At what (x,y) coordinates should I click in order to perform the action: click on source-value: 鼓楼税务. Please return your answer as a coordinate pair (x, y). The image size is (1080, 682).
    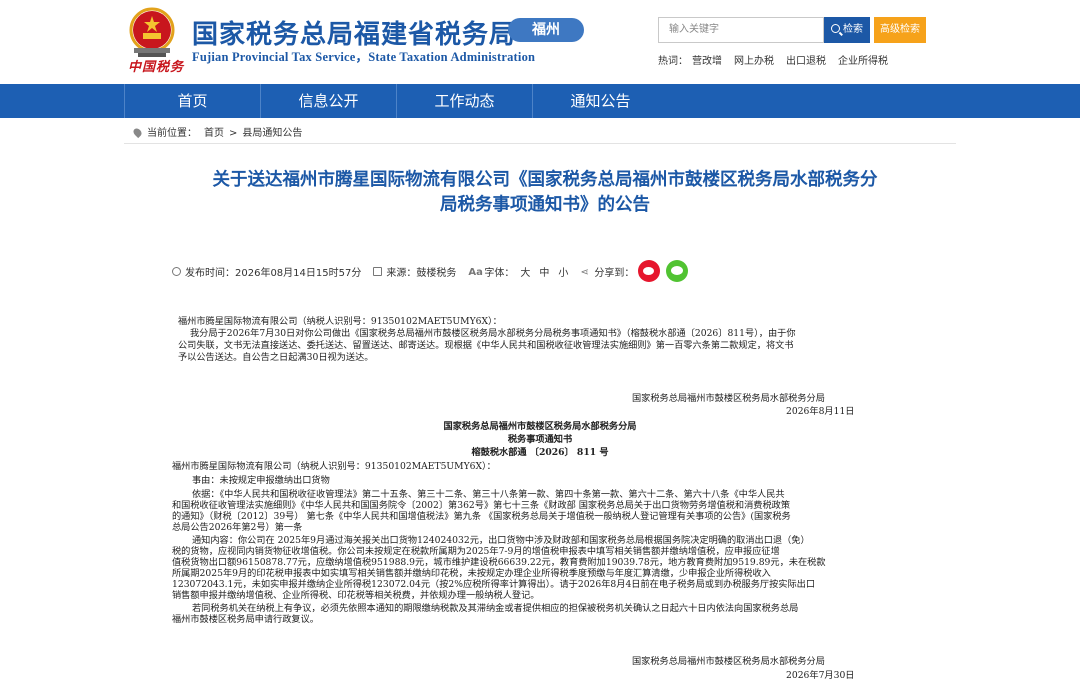
    Looking at the image, I should click on (436, 273).